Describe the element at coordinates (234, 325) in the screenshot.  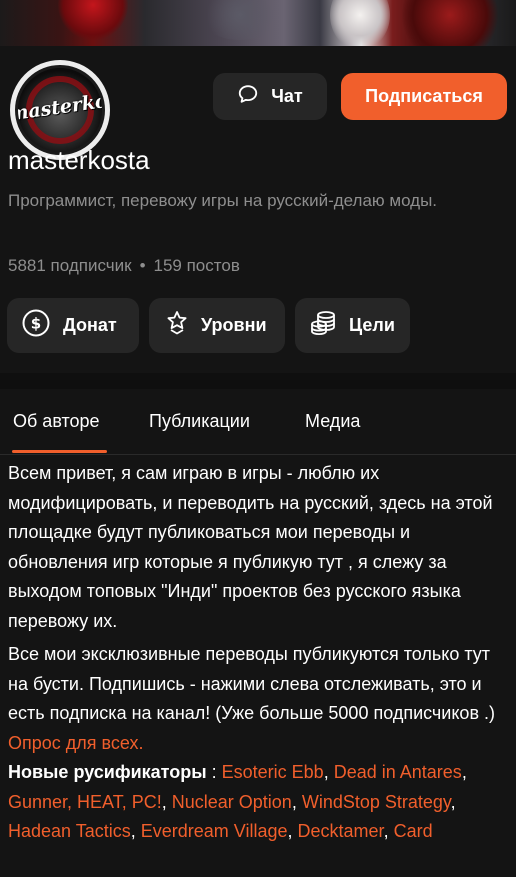
I see `levels-label: Уровни` at that location.